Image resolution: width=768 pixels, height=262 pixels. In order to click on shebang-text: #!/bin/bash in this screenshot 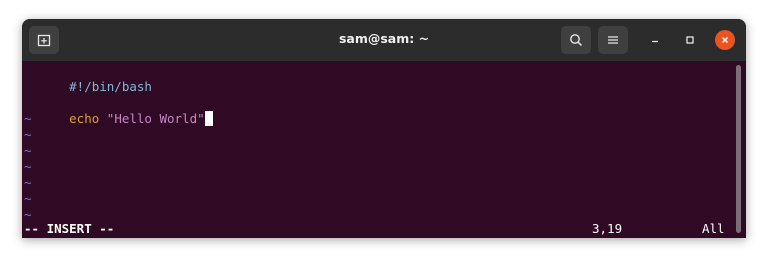, I will do `click(110, 86)`.